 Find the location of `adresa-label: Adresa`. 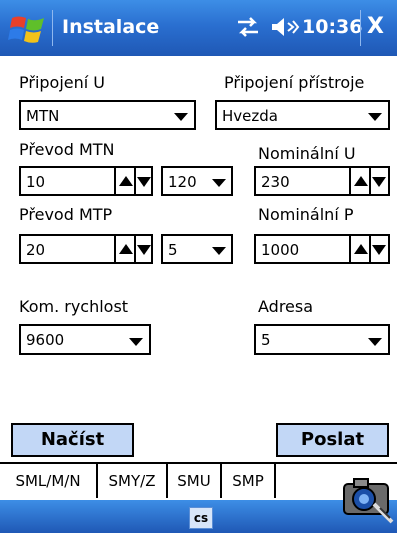

adresa-label: Adresa is located at coordinates (286, 306).